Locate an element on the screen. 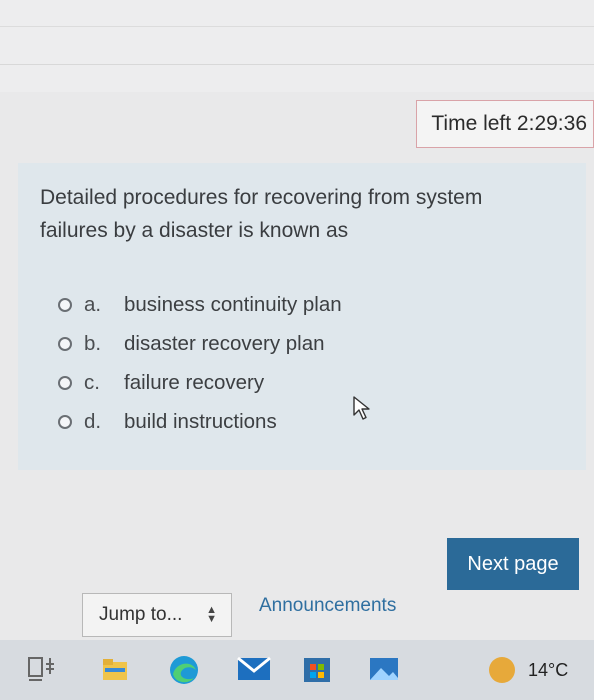 This screenshot has width=594, height=700. store-icon is located at coordinates (317, 669).